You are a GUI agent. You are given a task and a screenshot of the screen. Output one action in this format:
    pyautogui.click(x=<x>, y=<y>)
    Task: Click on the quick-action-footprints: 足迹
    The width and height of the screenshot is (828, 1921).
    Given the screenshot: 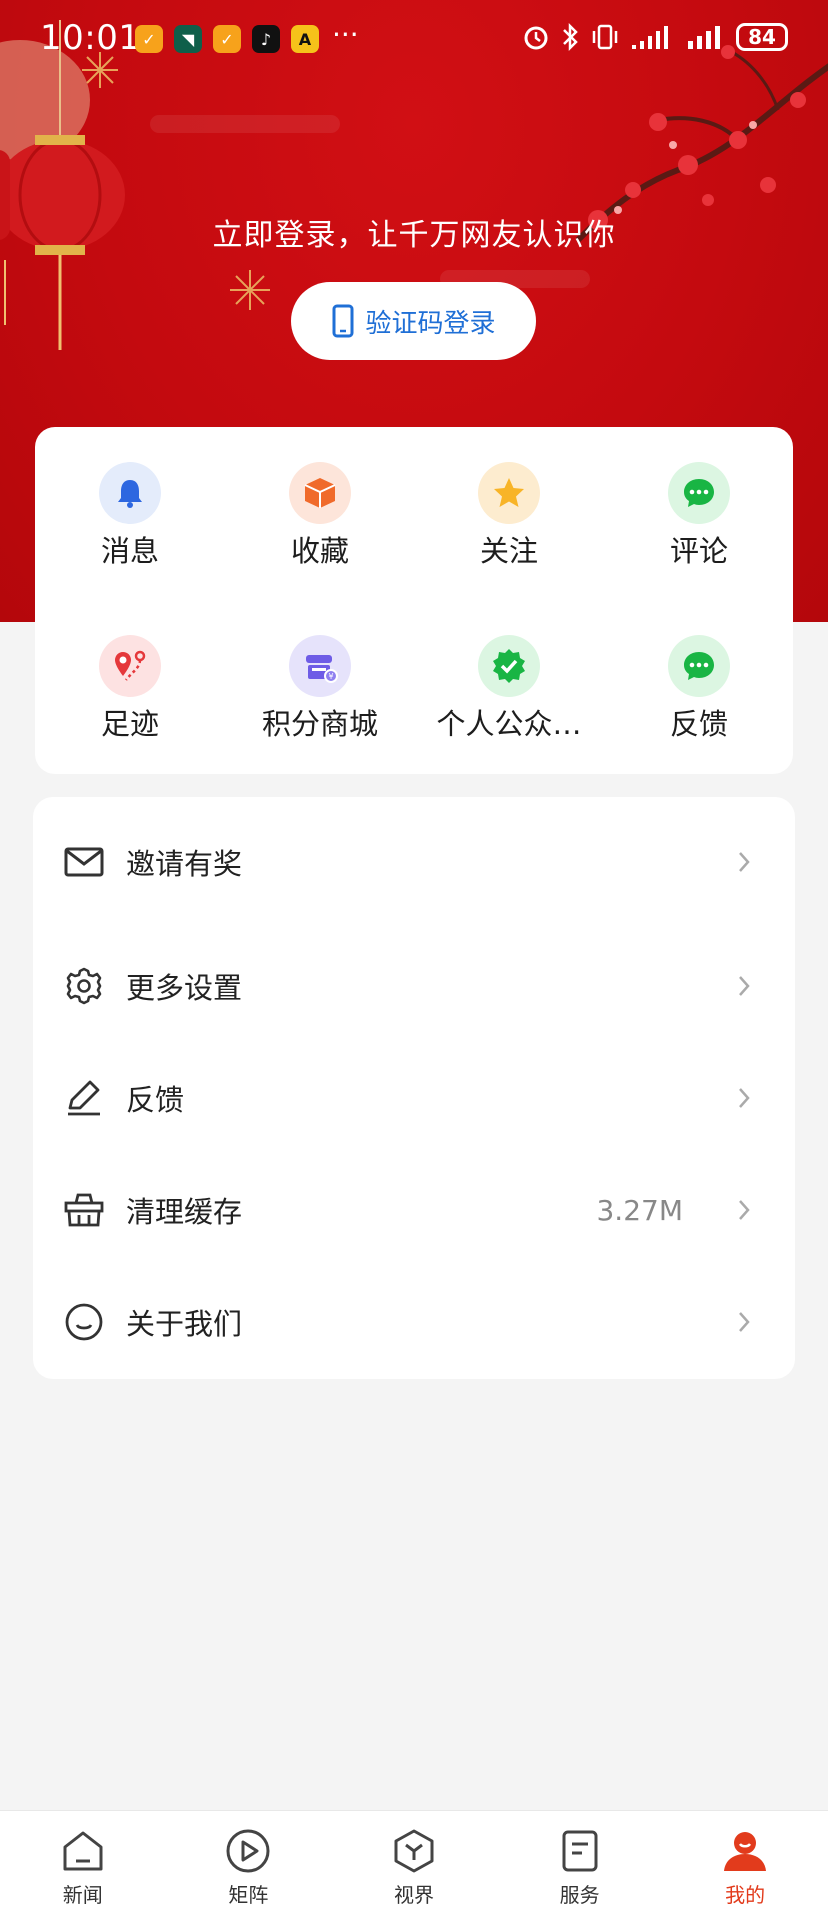 What is the action you would take?
    pyautogui.click(x=130, y=700)
    